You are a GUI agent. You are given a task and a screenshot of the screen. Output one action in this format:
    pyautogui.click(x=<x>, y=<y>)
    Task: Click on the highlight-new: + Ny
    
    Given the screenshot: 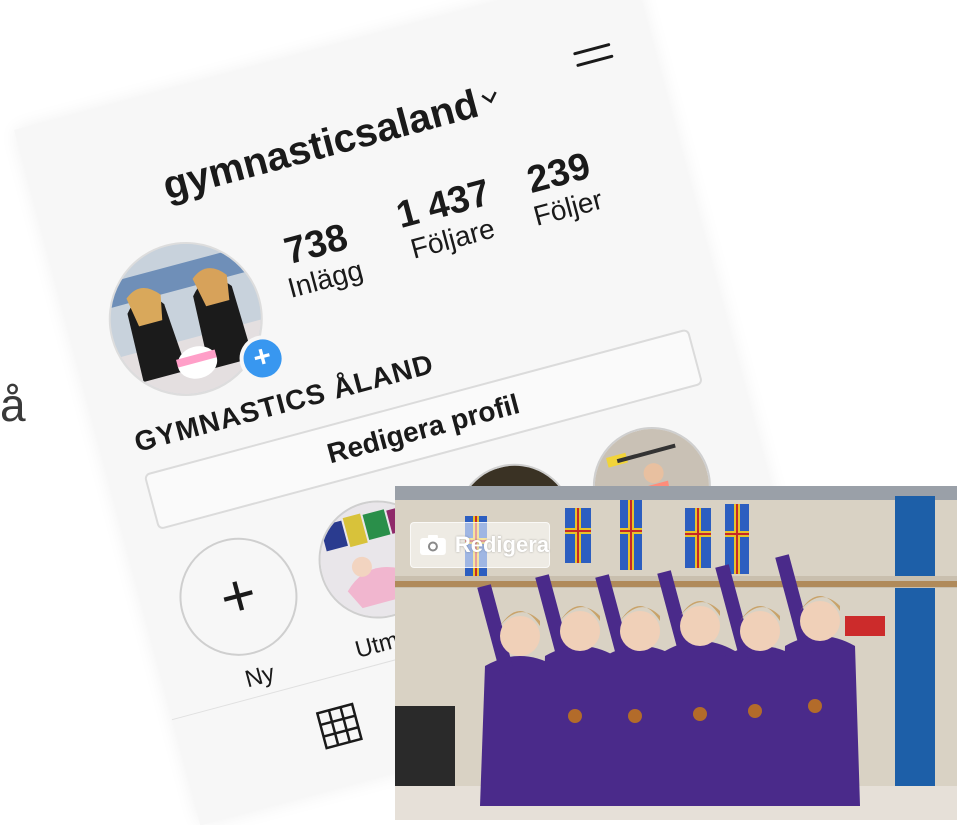 What is the action you would take?
    pyautogui.click(x=243, y=615)
    